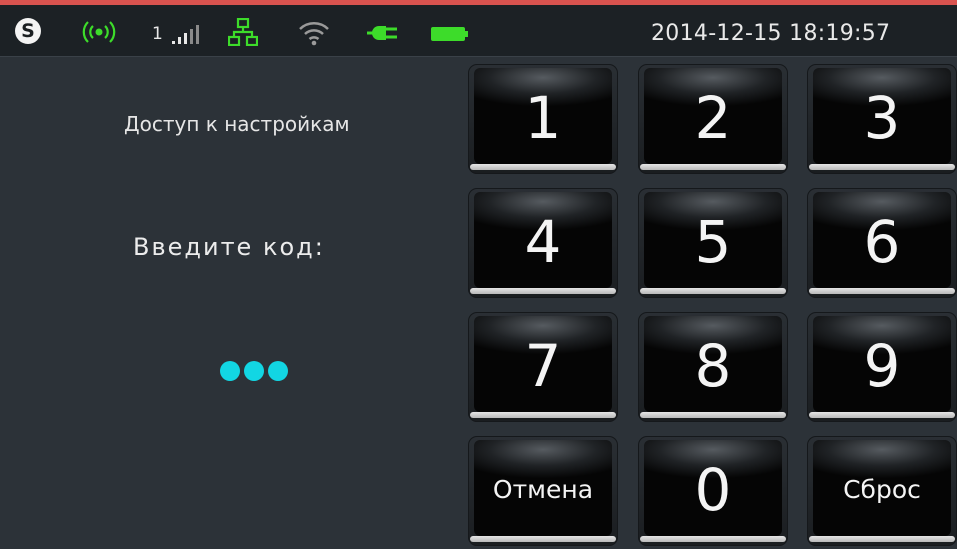 This screenshot has height=549, width=957. I want to click on key-4-button: 4, so click(543, 243).